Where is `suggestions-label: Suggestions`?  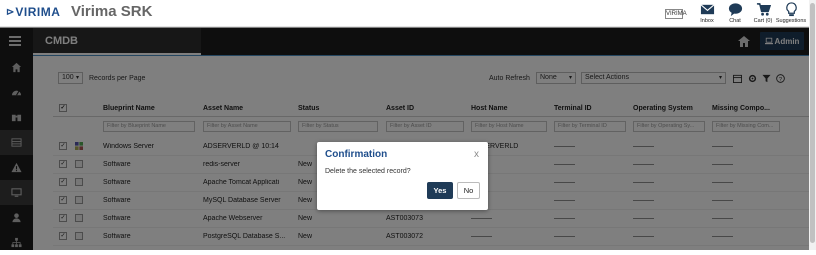
suggestions-label: Suggestions is located at coordinates (791, 21).